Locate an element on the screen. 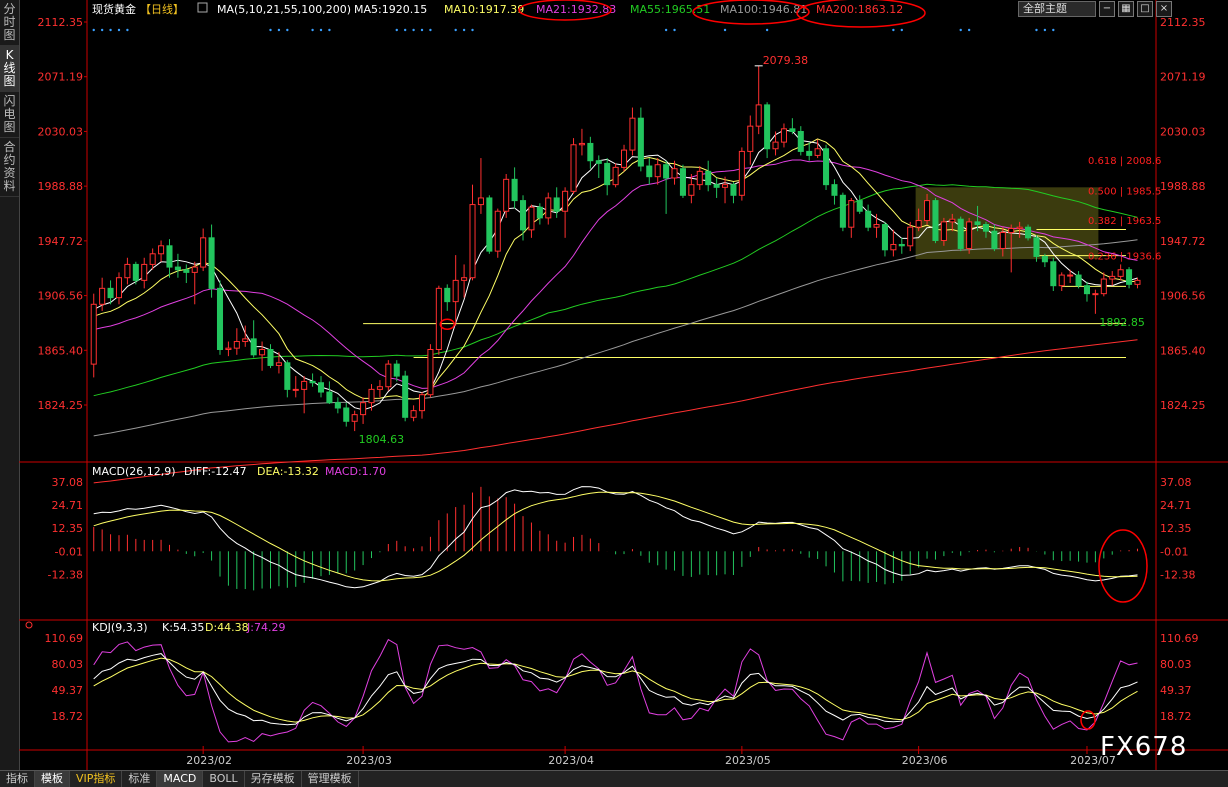 This screenshot has height=787, width=1228. macd-ytick-left-1: 24.71 is located at coordinates (68, 505).